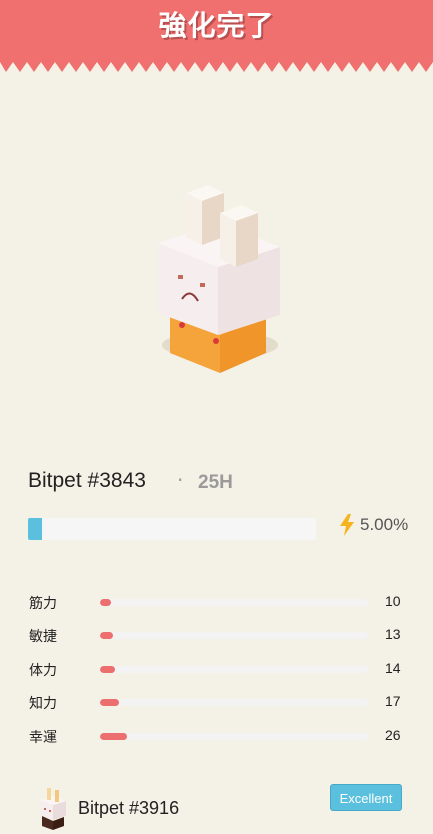  Describe the element at coordinates (215, 482) in the screenshot. I see `pet-level: 25H` at that location.